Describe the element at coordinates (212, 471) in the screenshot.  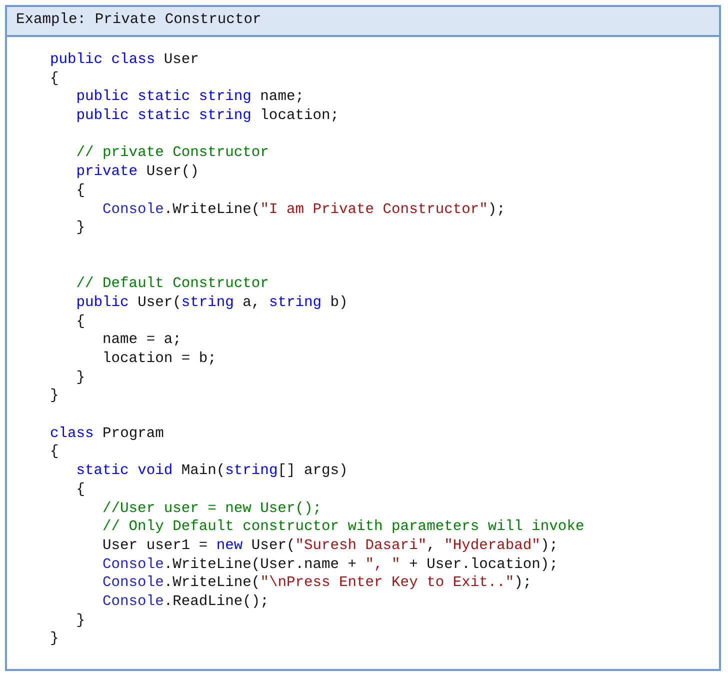
I see `code-line: static void Main(string[] args)` at that location.